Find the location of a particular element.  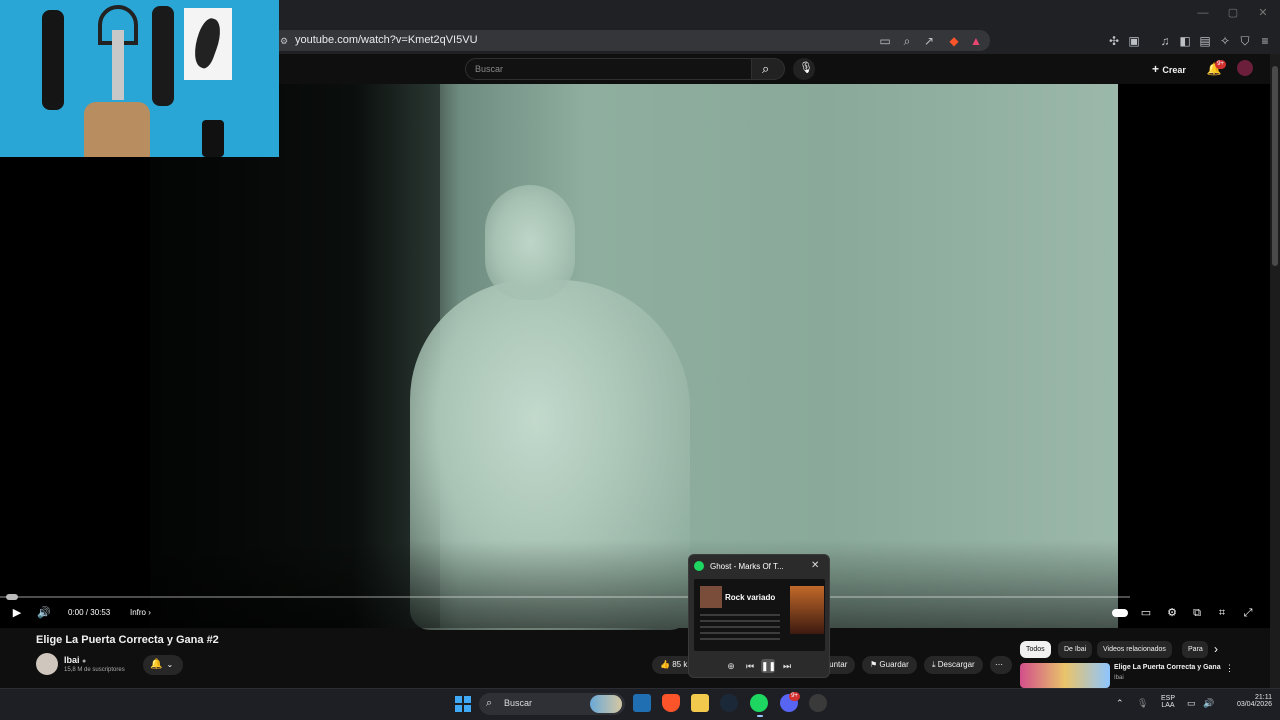

language-indicator: ESP LAA is located at coordinates (1168, 702).